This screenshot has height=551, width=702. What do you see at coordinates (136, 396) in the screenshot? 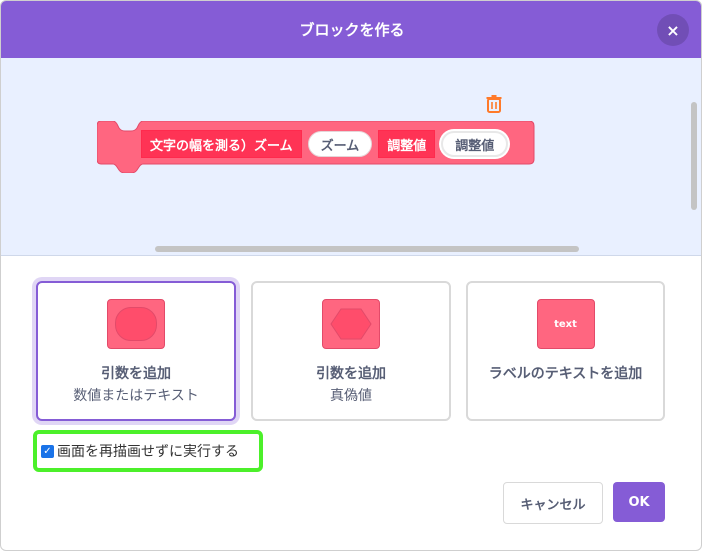
I see `card-subtitle: 数値またはテキスト` at bounding box center [136, 396].